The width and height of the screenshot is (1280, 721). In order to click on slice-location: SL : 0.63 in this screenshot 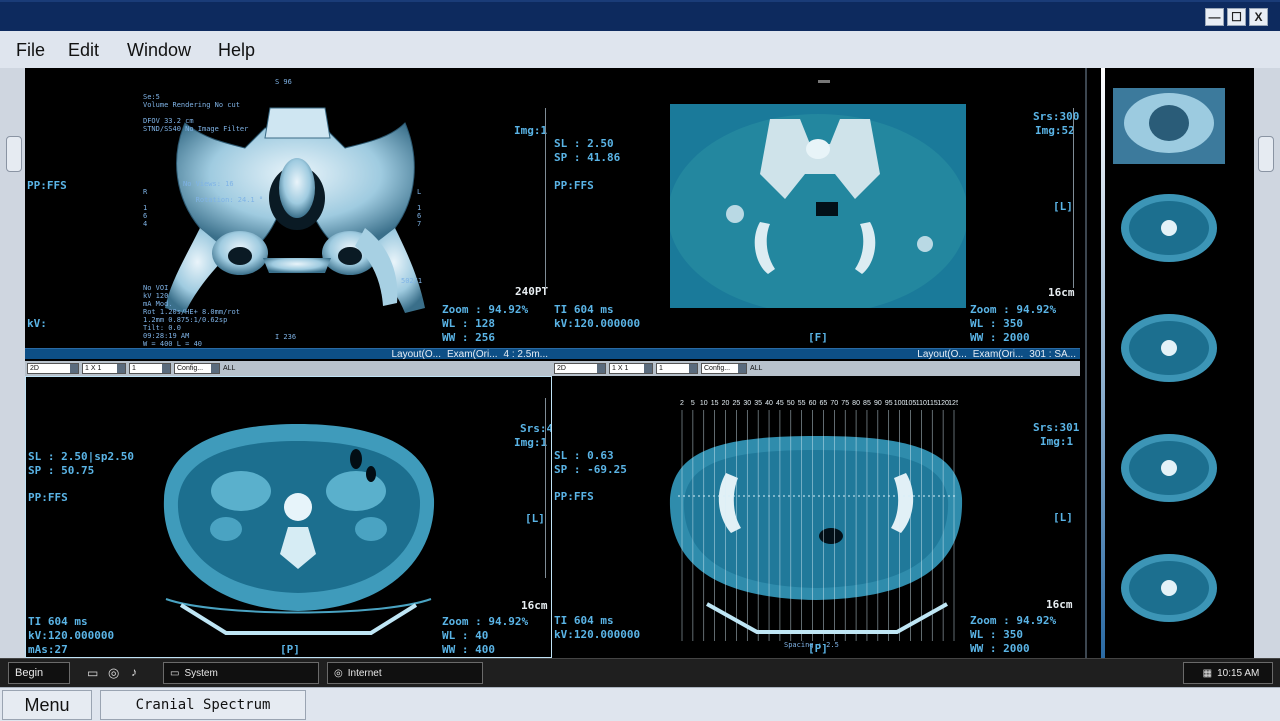, I will do `click(584, 455)`.